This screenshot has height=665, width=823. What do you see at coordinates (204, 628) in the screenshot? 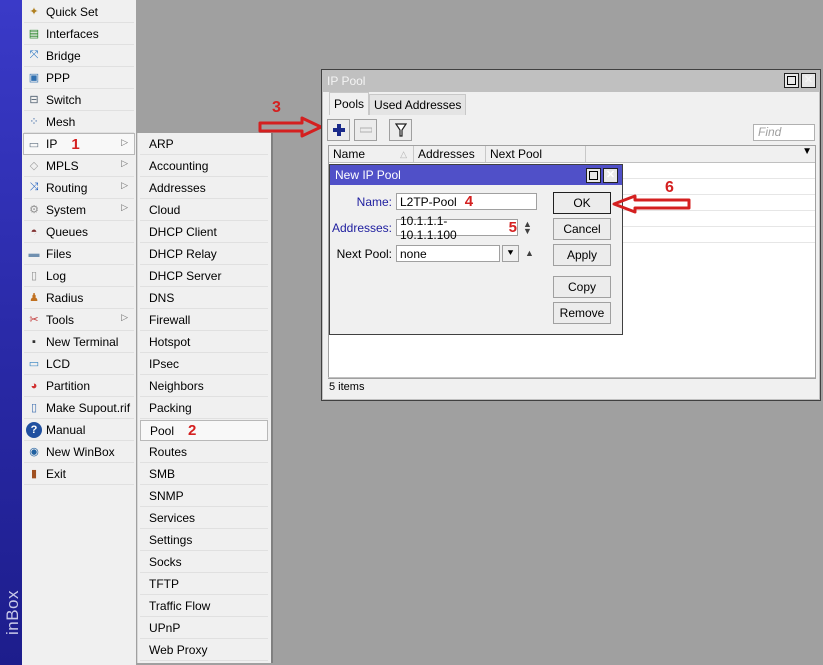
I see `ip-submenu-item-upnp: UPnP` at bounding box center [204, 628].